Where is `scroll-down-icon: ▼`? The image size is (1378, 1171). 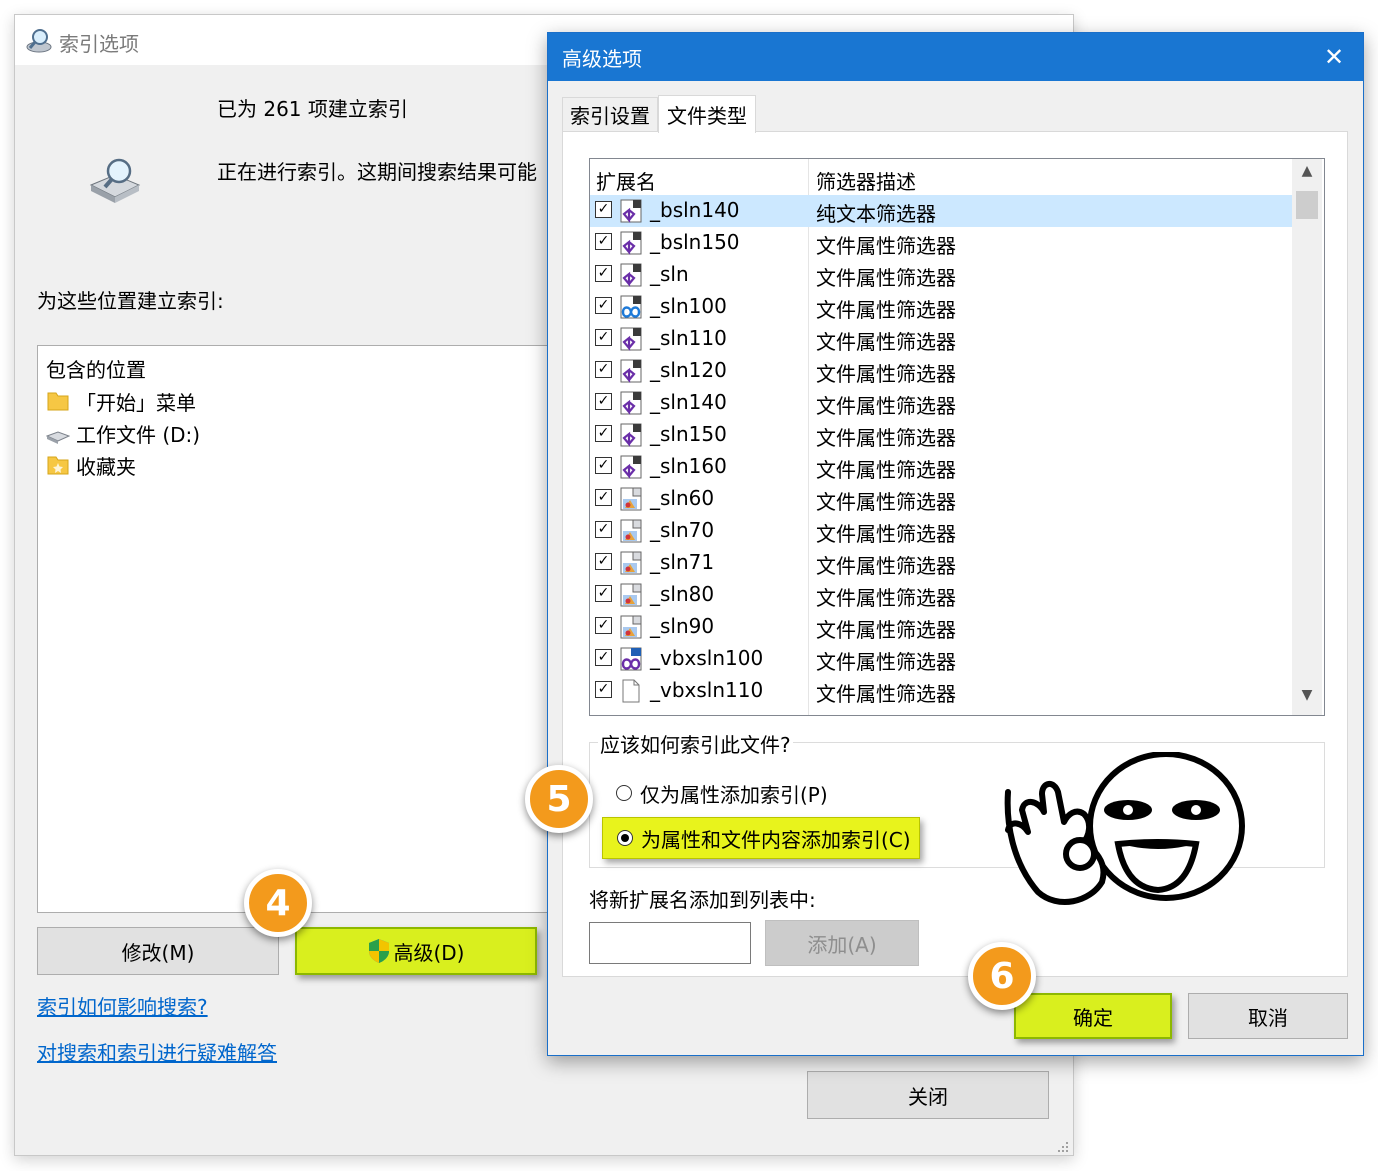
scroll-down-icon: ▼ is located at coordinates (1307, 698).